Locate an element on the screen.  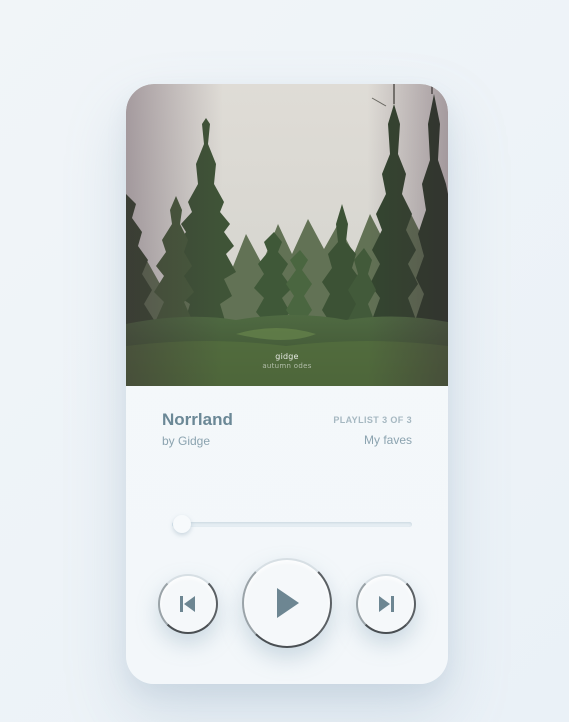
cover-artist-text: gidge is located at coordinates (287, 356).